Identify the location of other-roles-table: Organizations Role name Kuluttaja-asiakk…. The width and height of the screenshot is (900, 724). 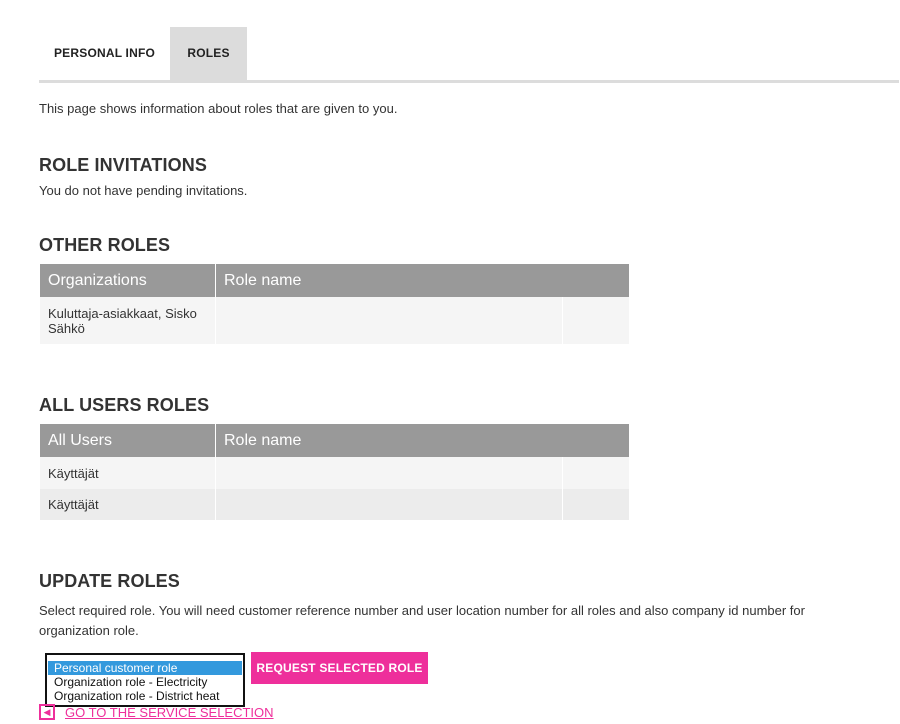
(334, 304).